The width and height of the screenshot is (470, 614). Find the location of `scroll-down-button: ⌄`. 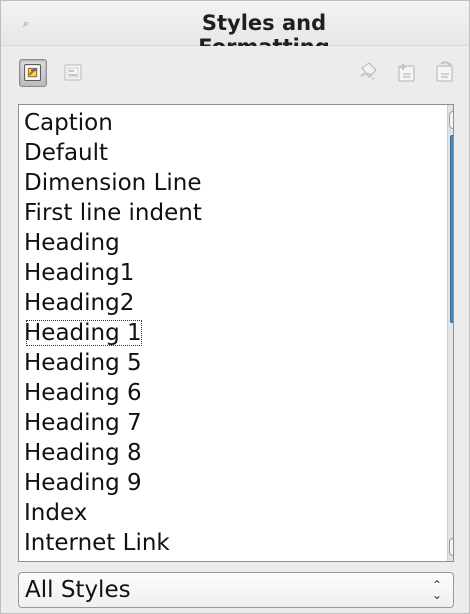

scroll-down-button: ⌄ is located at coordinates (451, 547).